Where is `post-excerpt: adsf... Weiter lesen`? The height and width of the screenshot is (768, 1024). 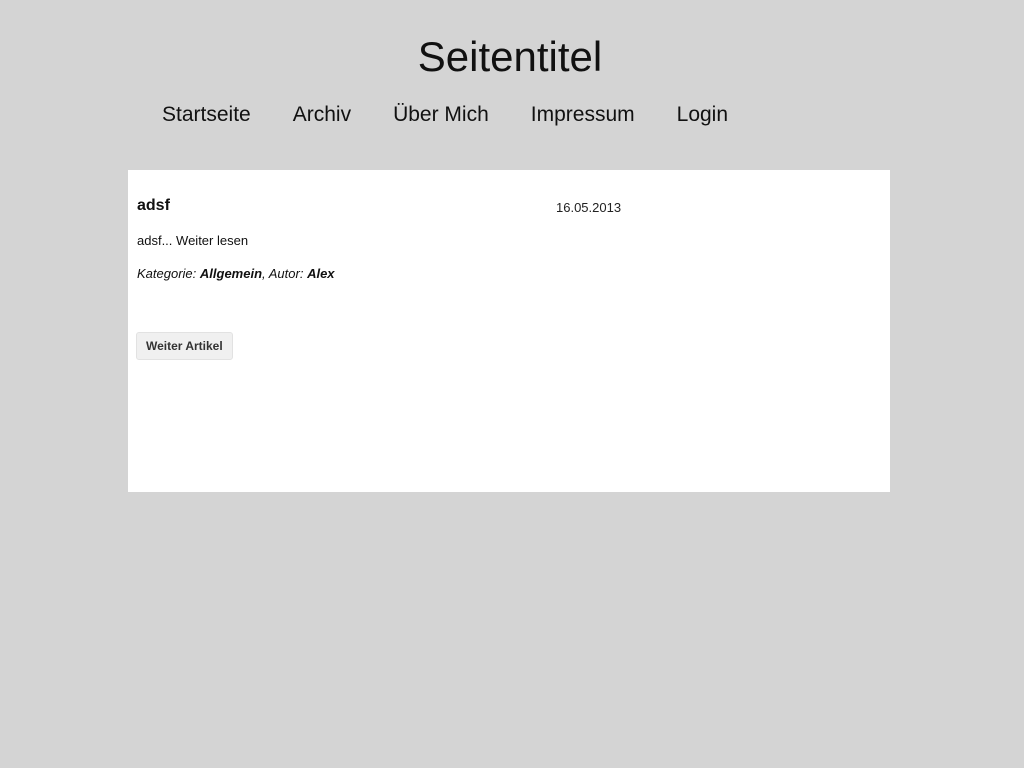
post-excerpt: adsf... Weiter lesen is located at coordinates (192, 241).